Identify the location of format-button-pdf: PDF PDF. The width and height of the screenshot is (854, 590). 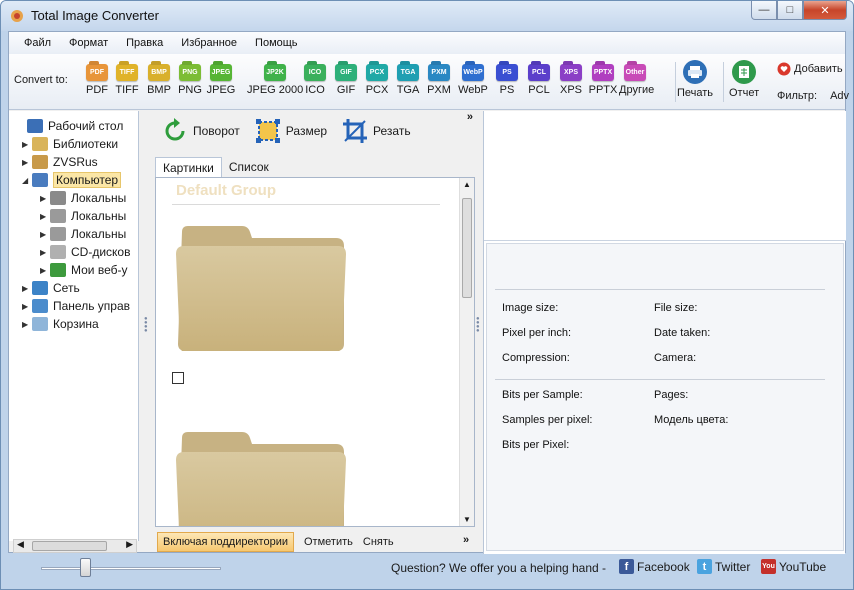
(97, 80).